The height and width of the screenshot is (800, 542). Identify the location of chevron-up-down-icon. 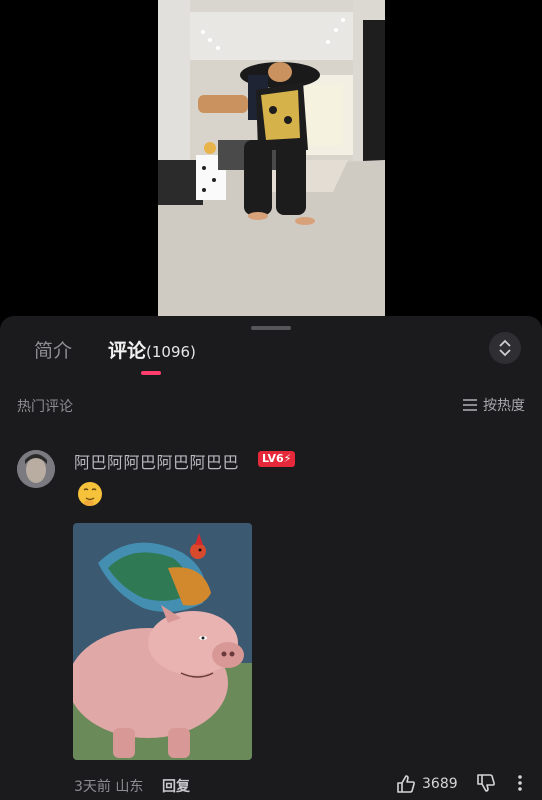
(505, 348).